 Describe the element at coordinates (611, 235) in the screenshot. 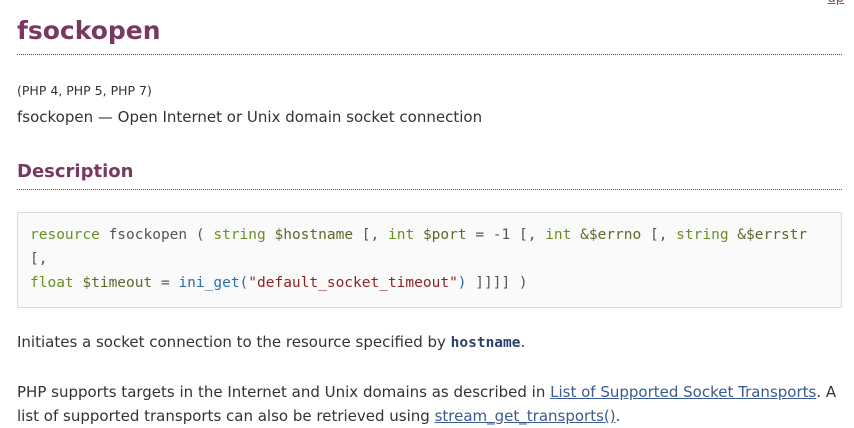

I see `param-var: &$errno` at that location.